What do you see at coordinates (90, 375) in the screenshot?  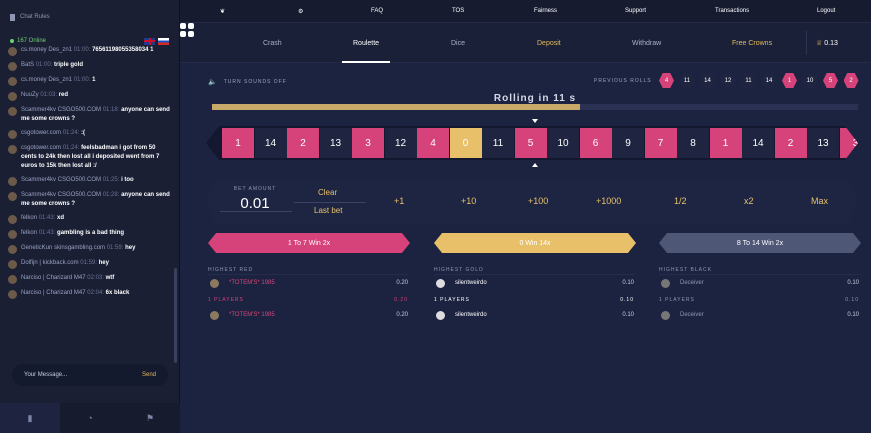 I see `chat-input: Your Message... Send` at bounding box center [90, 375].